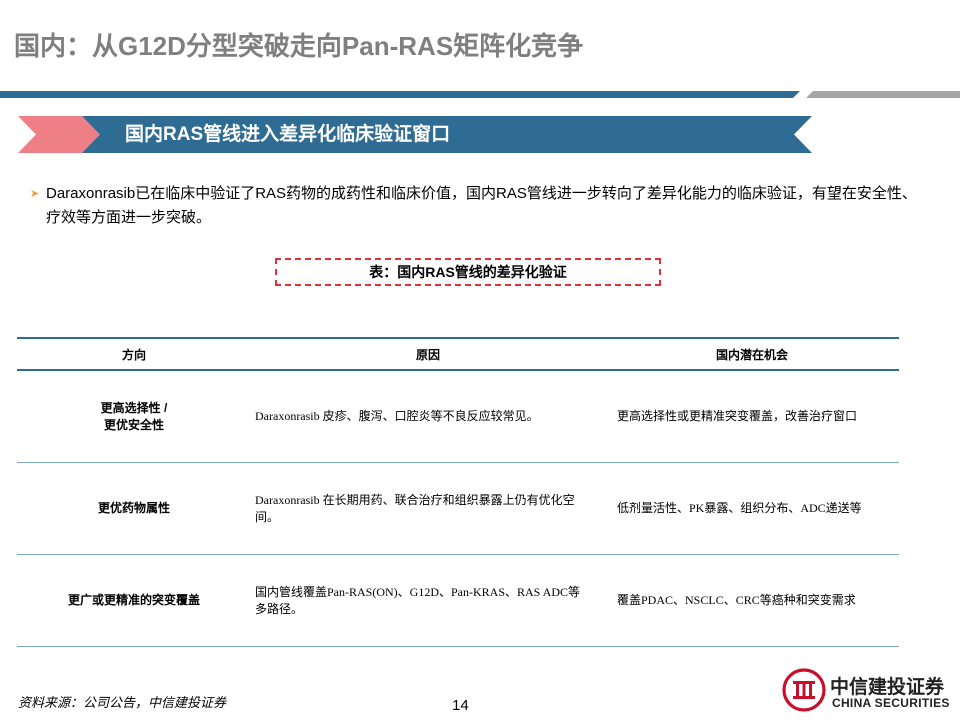 This screenshot has height=720, width=960. I want to click on direction-line: 更优药物属性, so click(133, 508).